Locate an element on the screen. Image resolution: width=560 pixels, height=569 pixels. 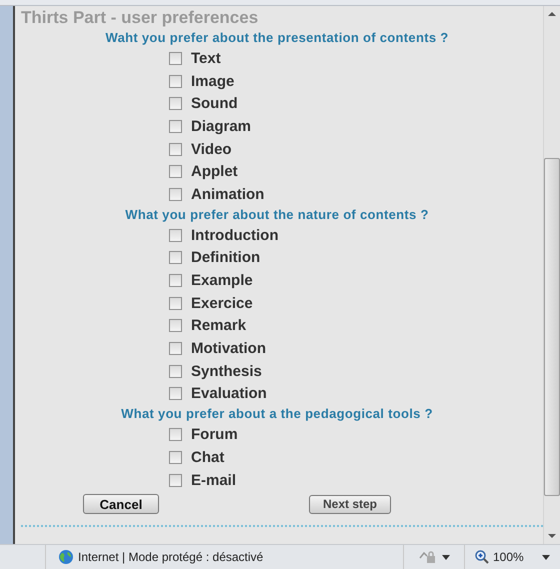
option-label: Text is located at coordinates (206, 58).